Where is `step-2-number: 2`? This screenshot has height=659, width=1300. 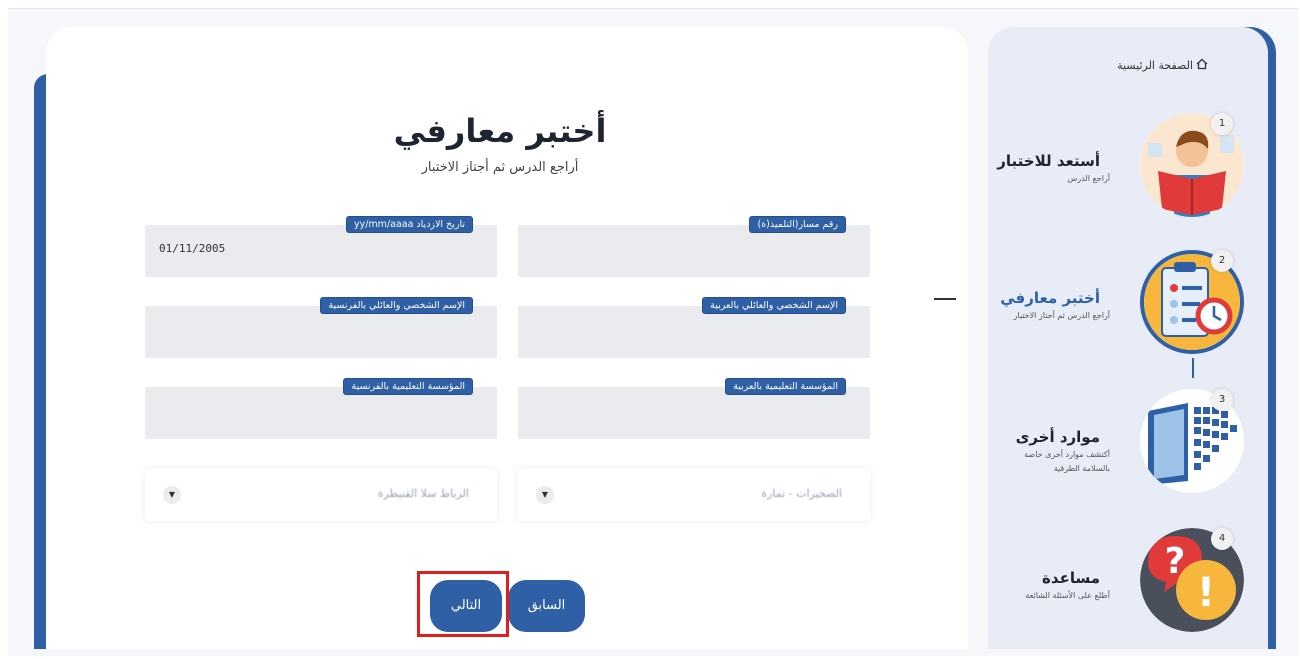
step-2-number: 2 is located at coordinates (1222, 261).